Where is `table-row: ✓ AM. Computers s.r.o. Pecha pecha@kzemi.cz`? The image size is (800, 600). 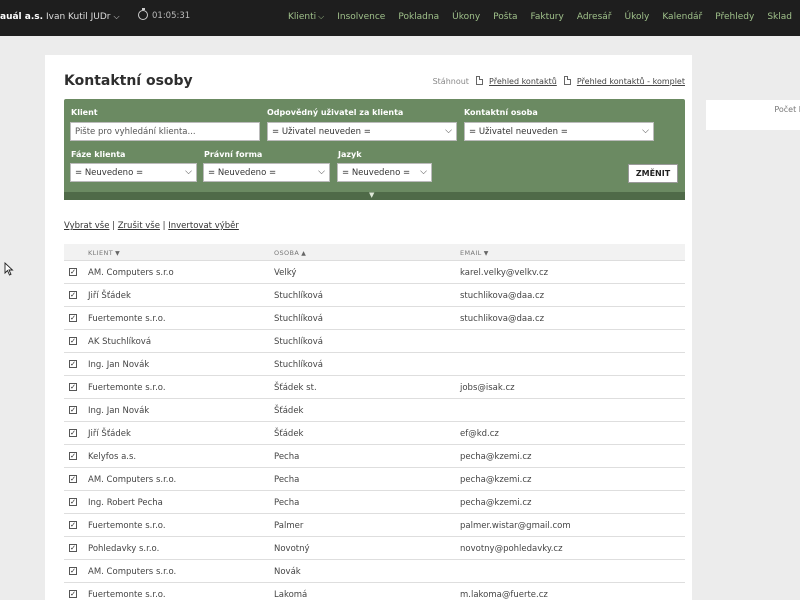
table-row: ✓ AM. Computers s.r.o. Pecha pecha@kzemi.cz is located at coordinates (374, 479).